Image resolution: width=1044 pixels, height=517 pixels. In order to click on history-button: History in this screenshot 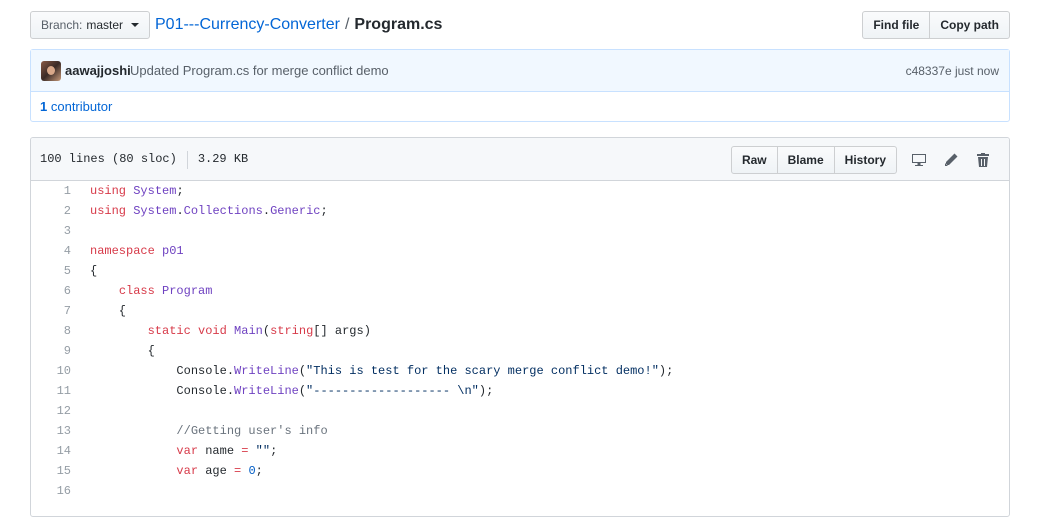, I will do `click(865, 160)`.